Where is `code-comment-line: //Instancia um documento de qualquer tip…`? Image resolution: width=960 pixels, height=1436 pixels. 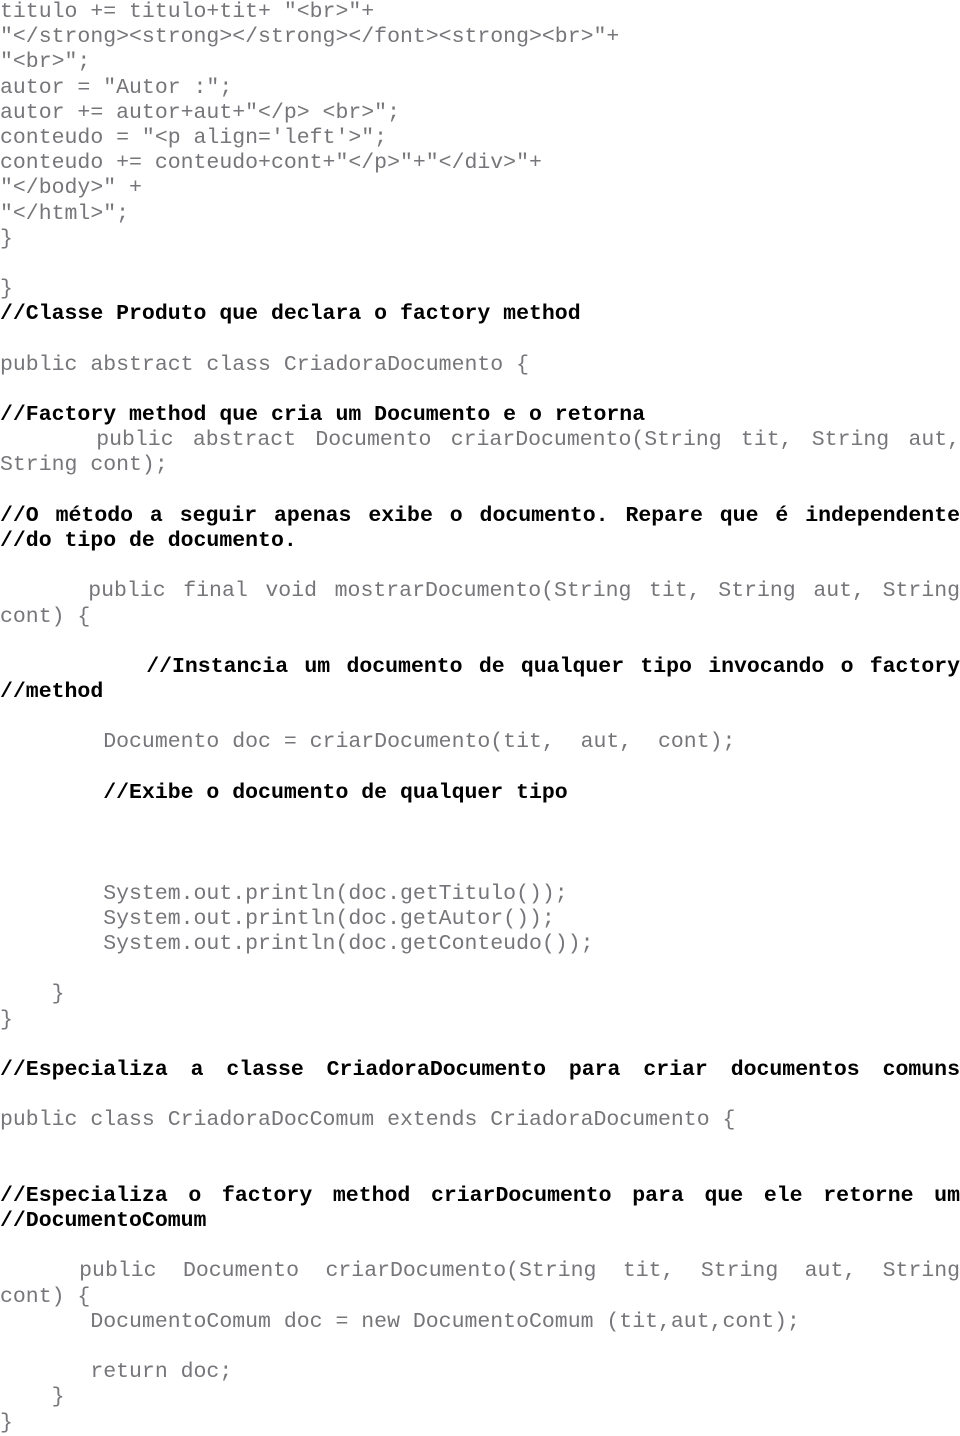 code-comment-line: //Instancia um documento de qualquer tip… is located at coordinates (480, 667).